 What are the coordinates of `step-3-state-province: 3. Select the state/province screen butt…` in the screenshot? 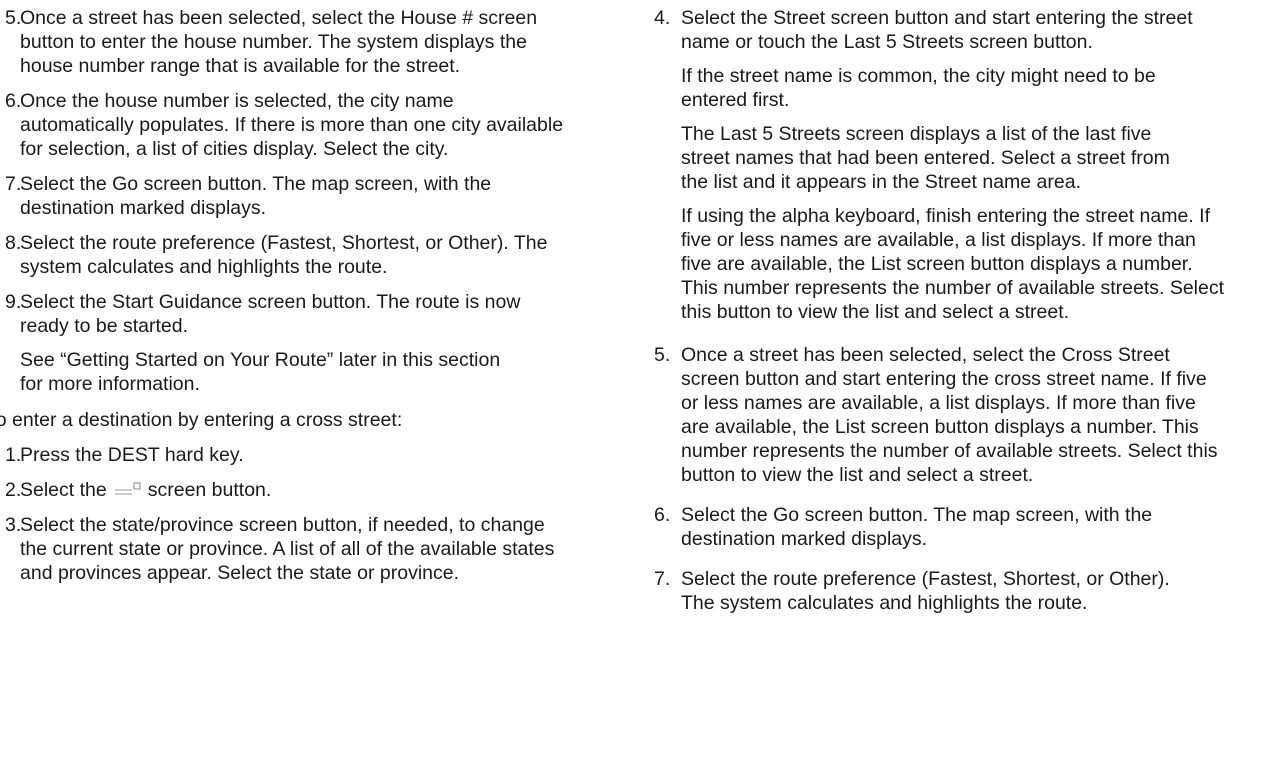 It's located at (282, 549).